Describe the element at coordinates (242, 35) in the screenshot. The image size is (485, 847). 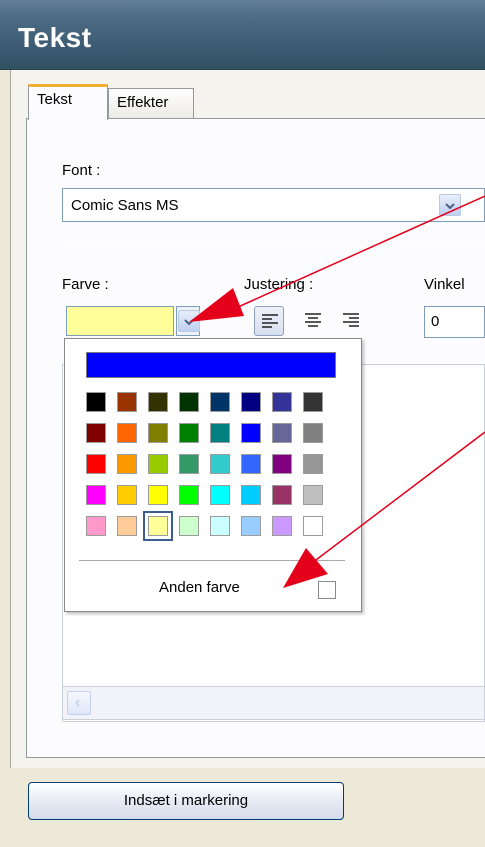
I see `title-bar: Tekst` at that location.